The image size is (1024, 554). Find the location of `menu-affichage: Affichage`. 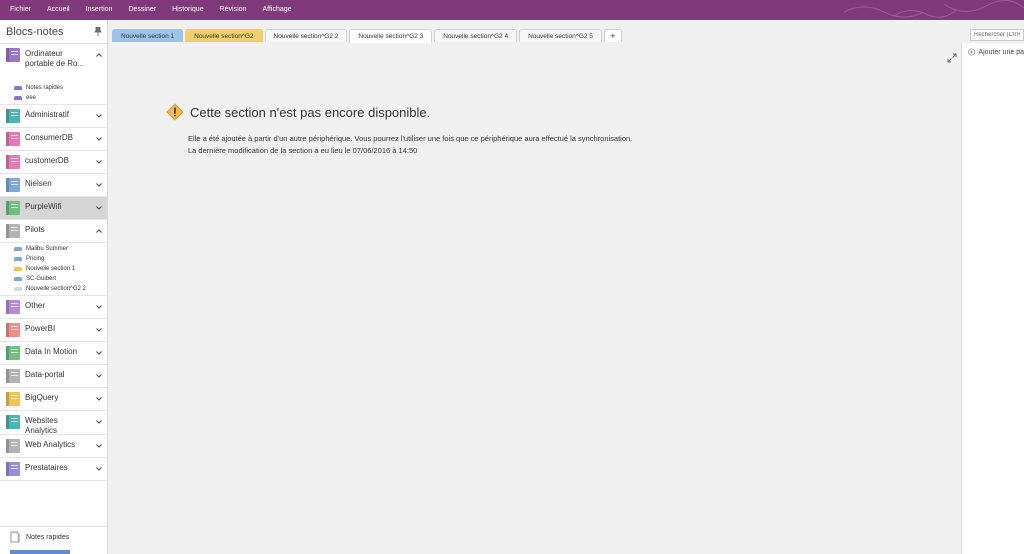

menu-affichage: Affichage is located at coordinates (276, 10).